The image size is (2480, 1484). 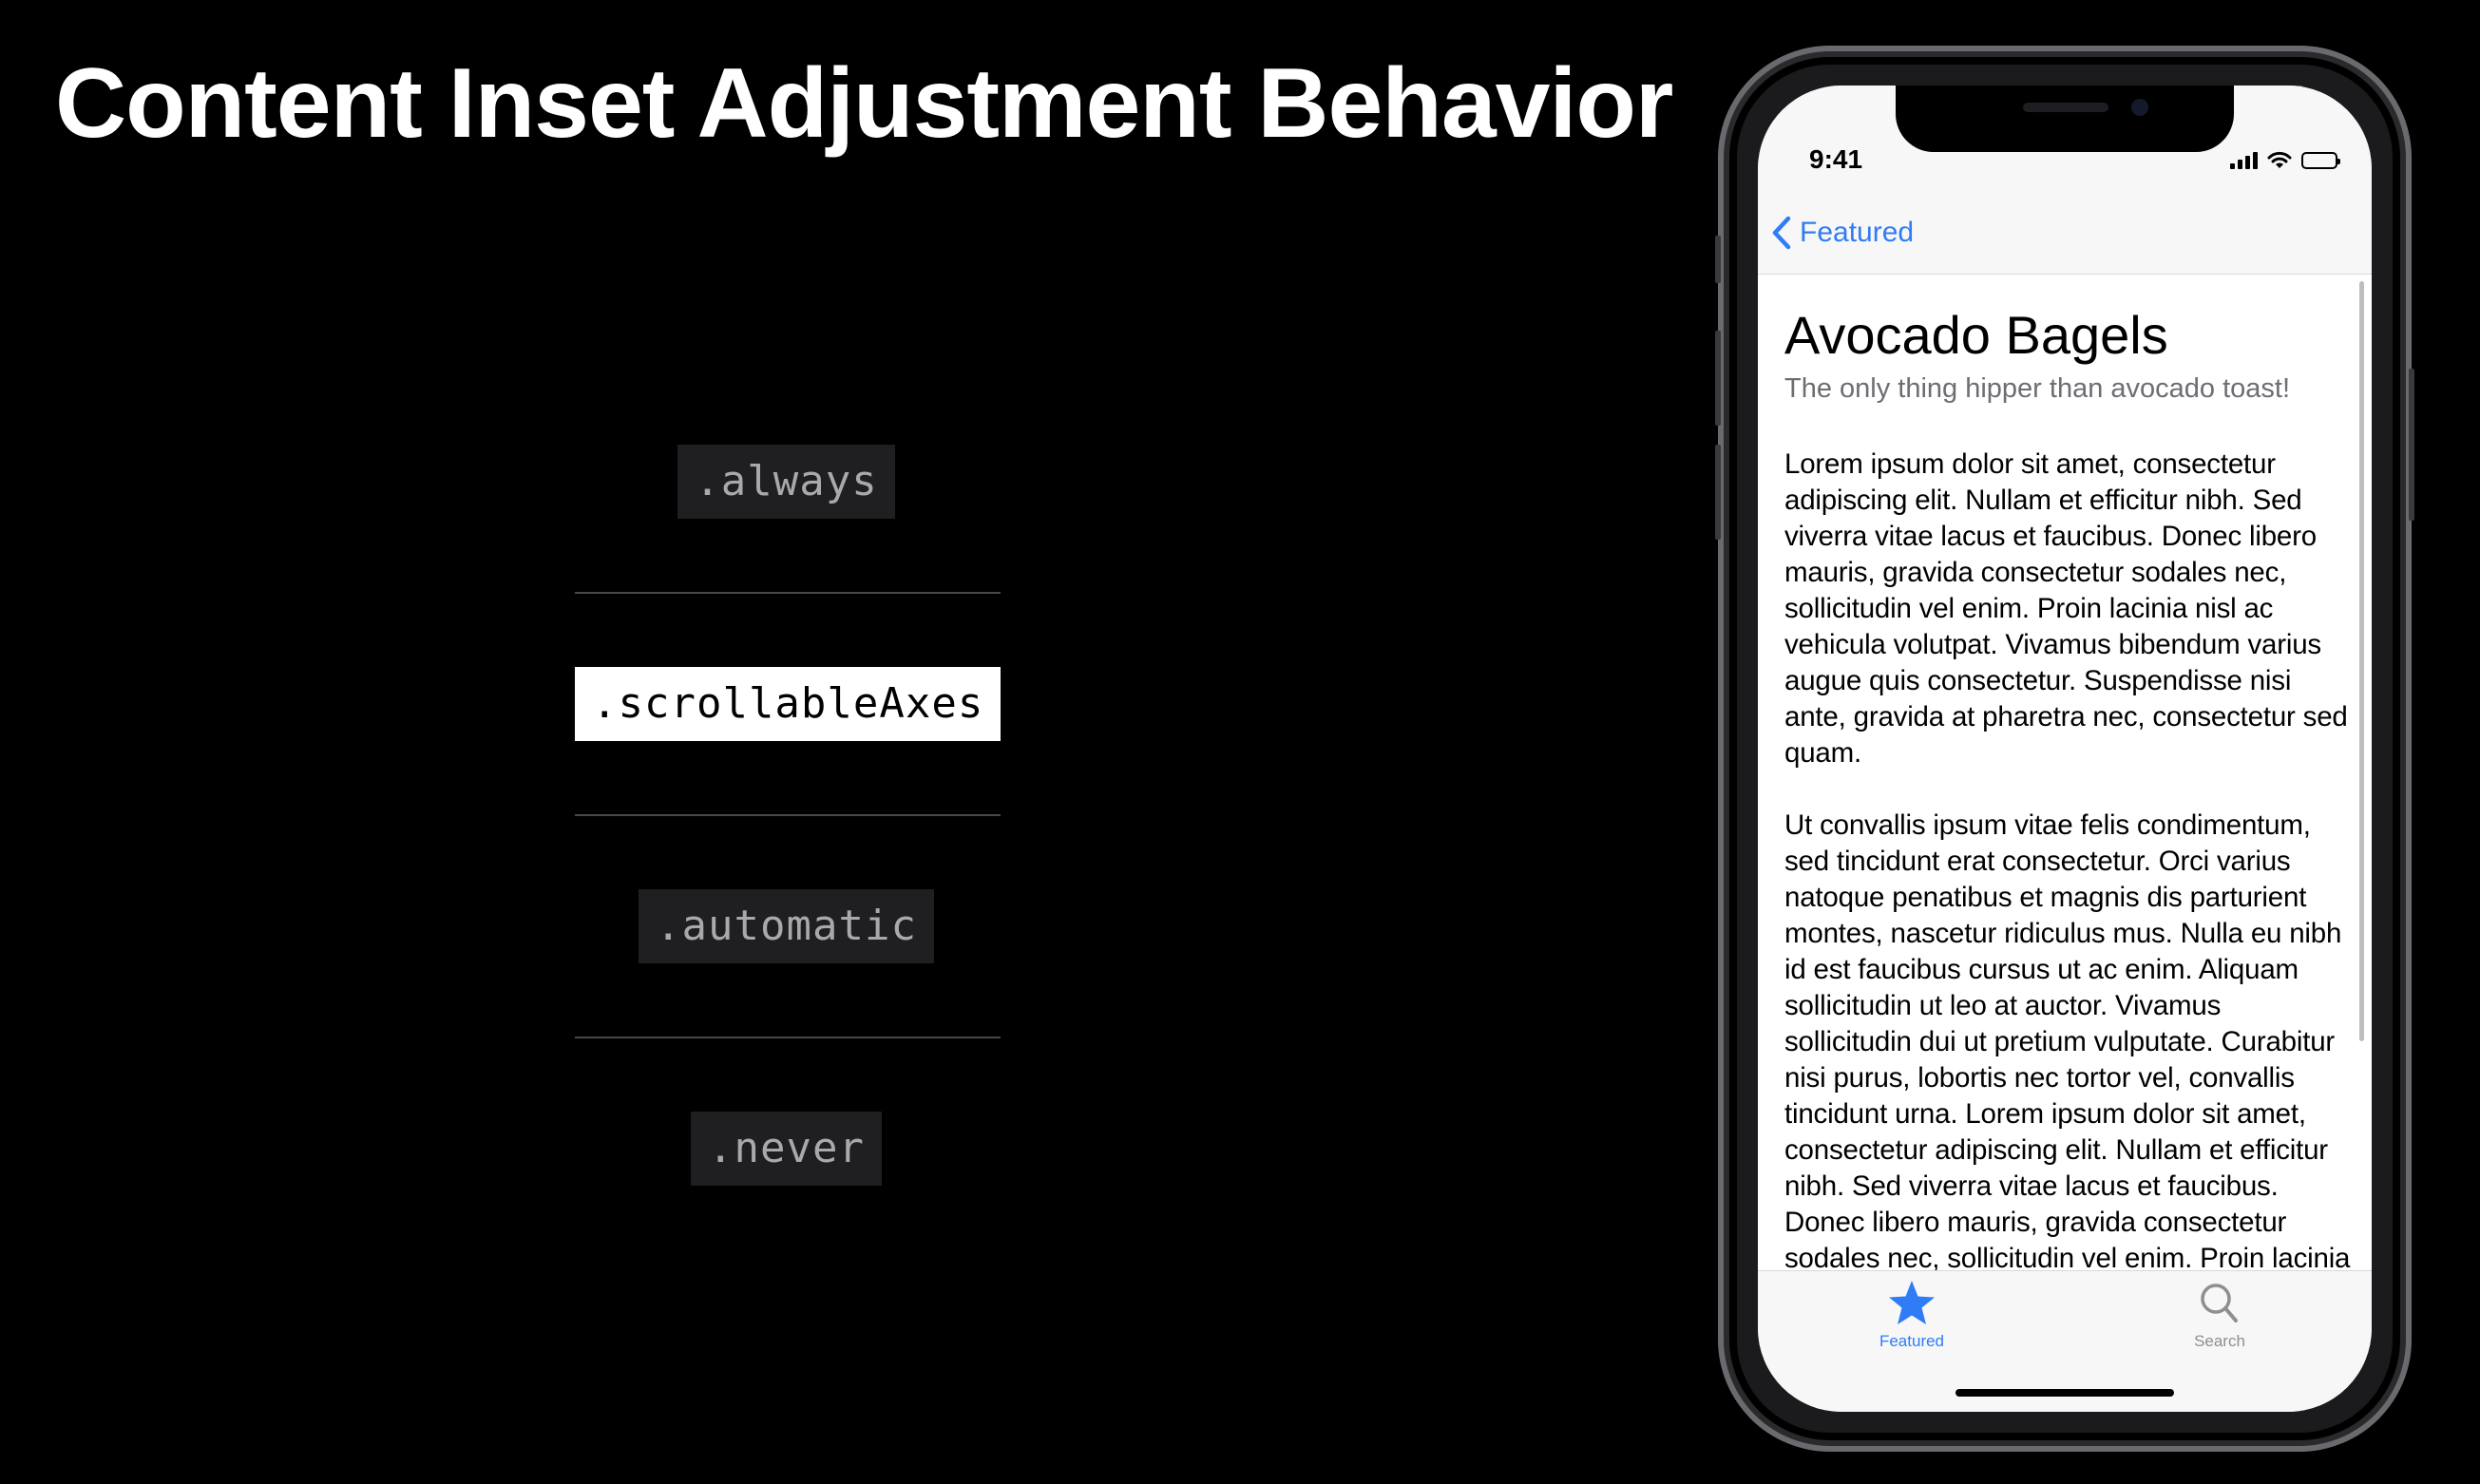 I want to click on silent-switch, so click(x=1718, y=259).